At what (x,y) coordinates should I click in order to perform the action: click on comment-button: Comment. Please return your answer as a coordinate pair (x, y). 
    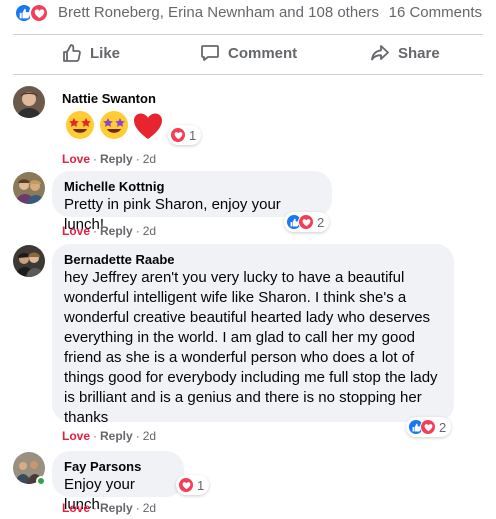
    Looking at the image, I should click on (248, 53).